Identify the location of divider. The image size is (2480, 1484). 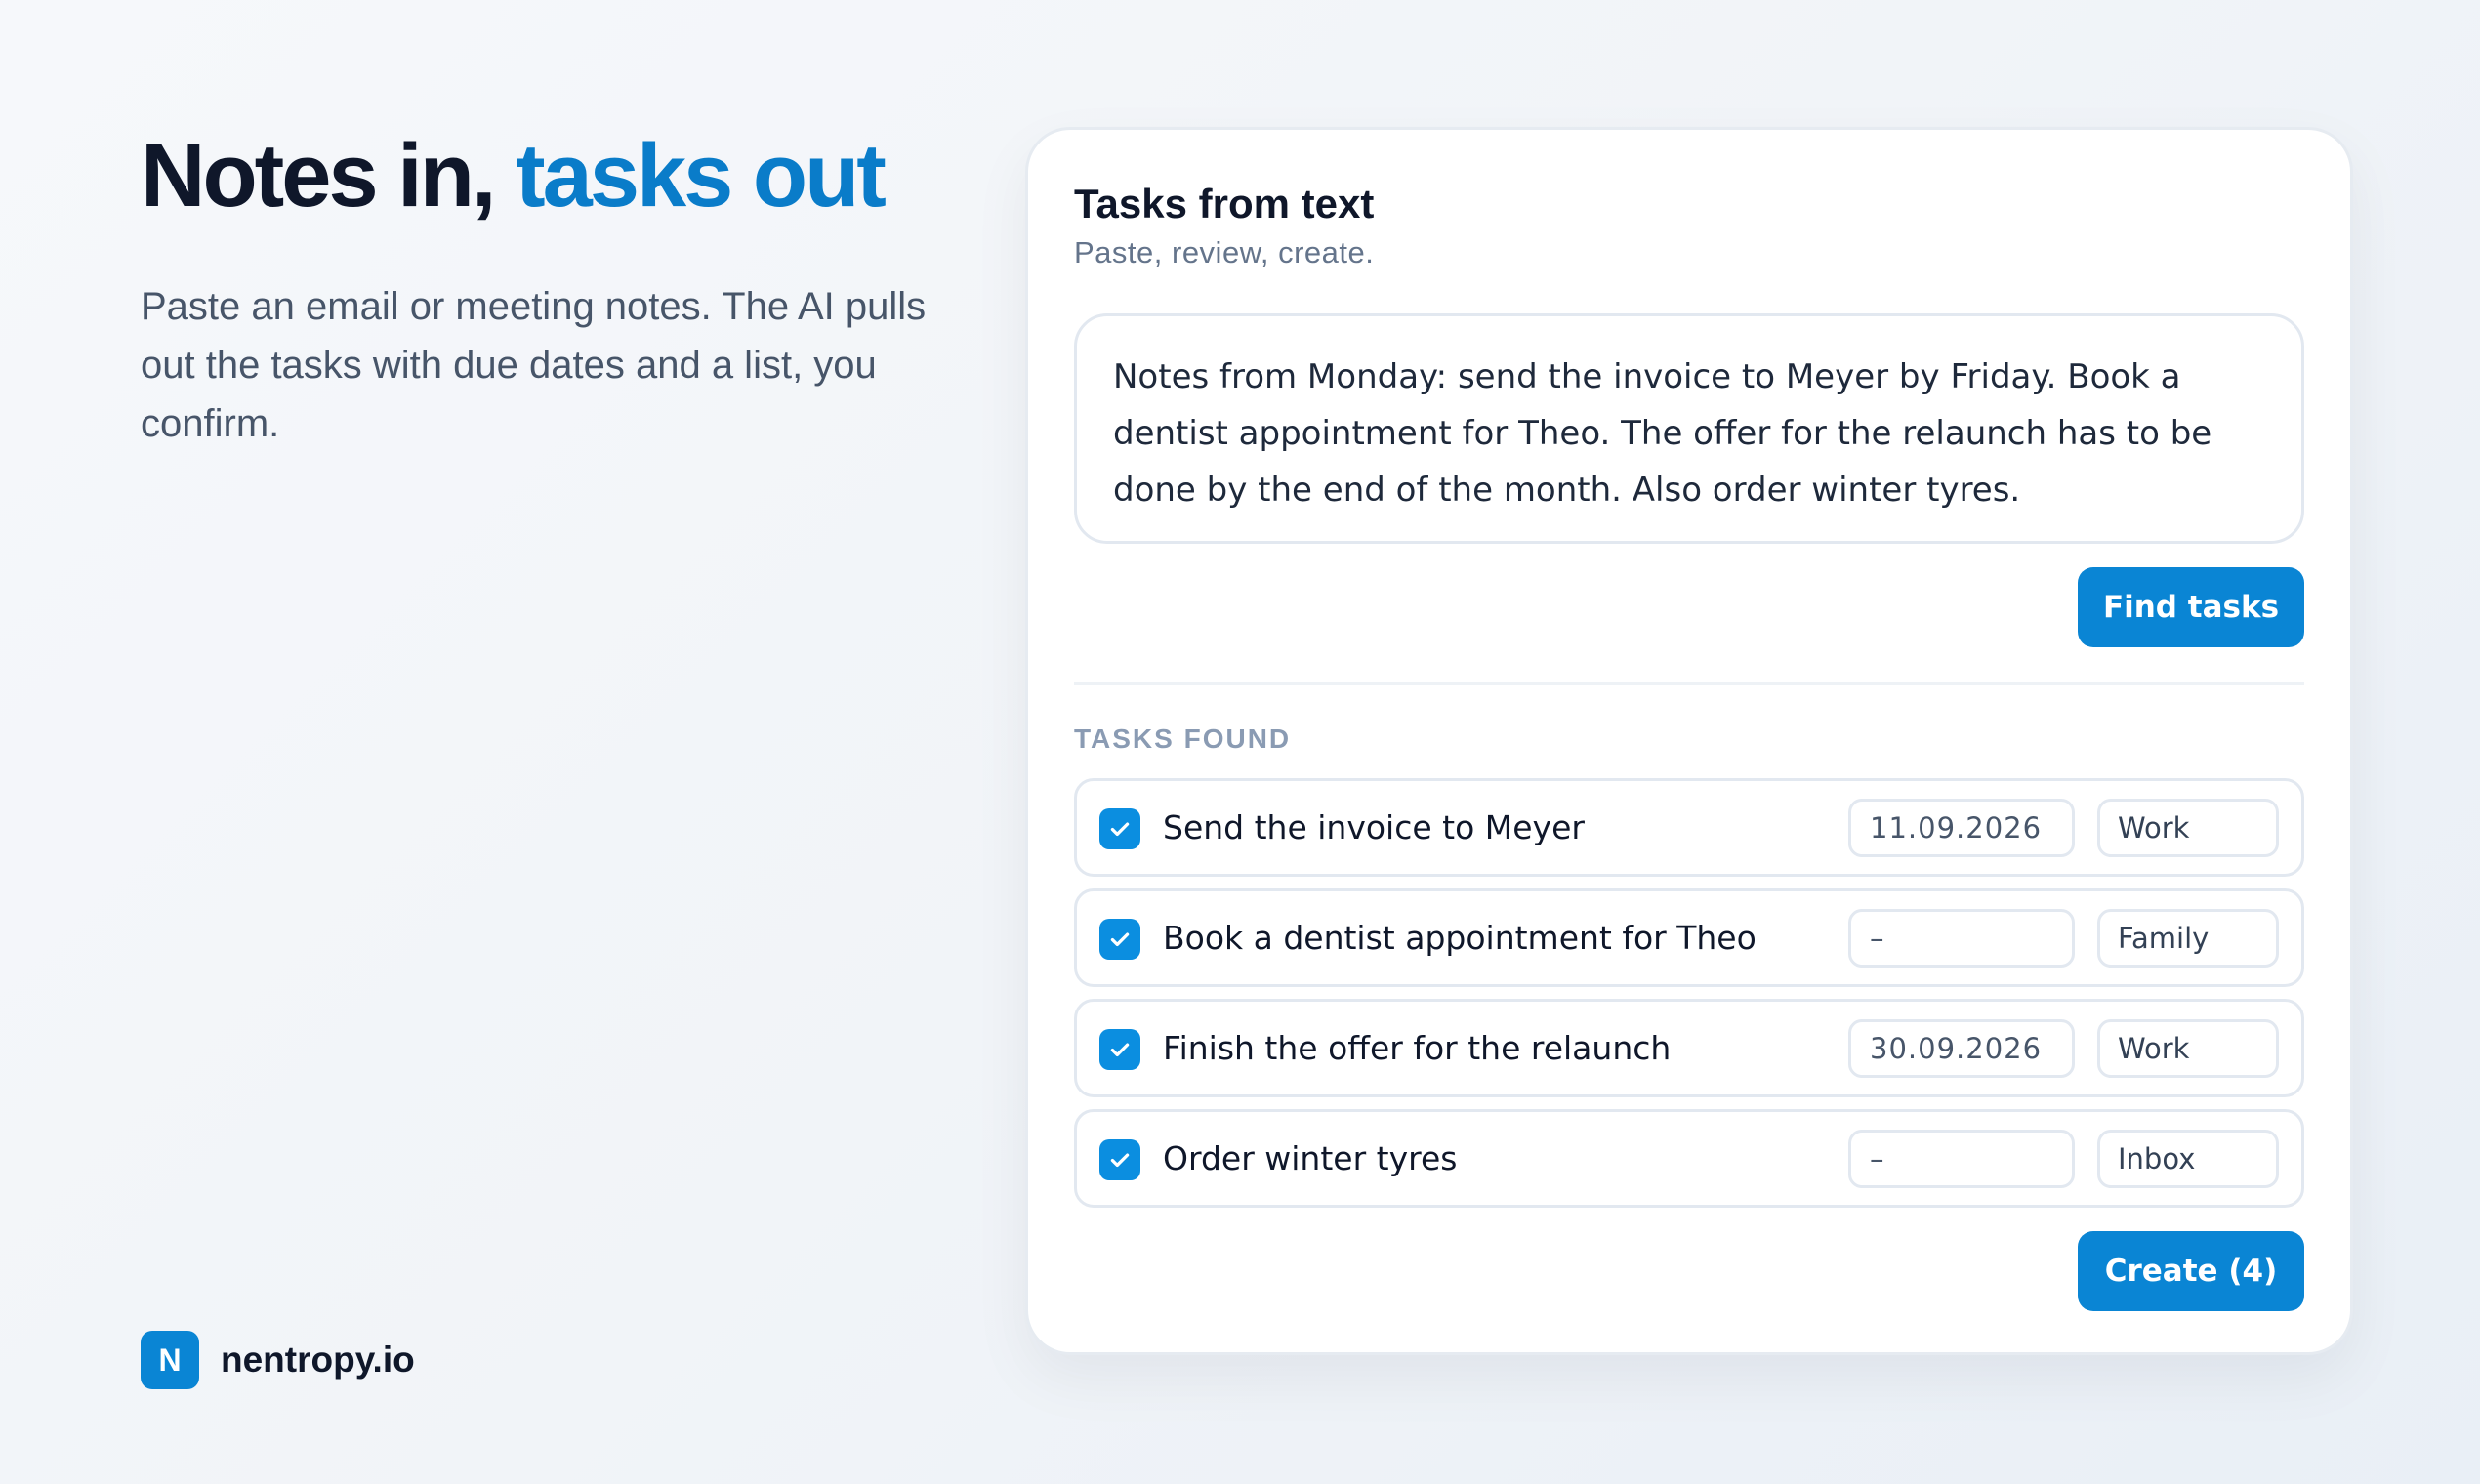
(1689, 684).